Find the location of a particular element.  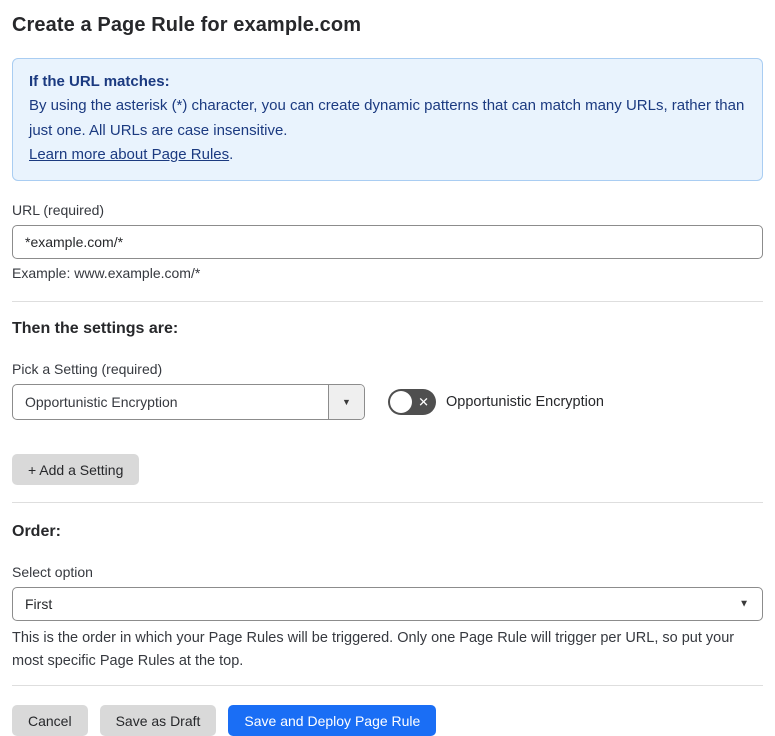

add-setting-button: + Add a Setting is located at coordinates (76, 470).